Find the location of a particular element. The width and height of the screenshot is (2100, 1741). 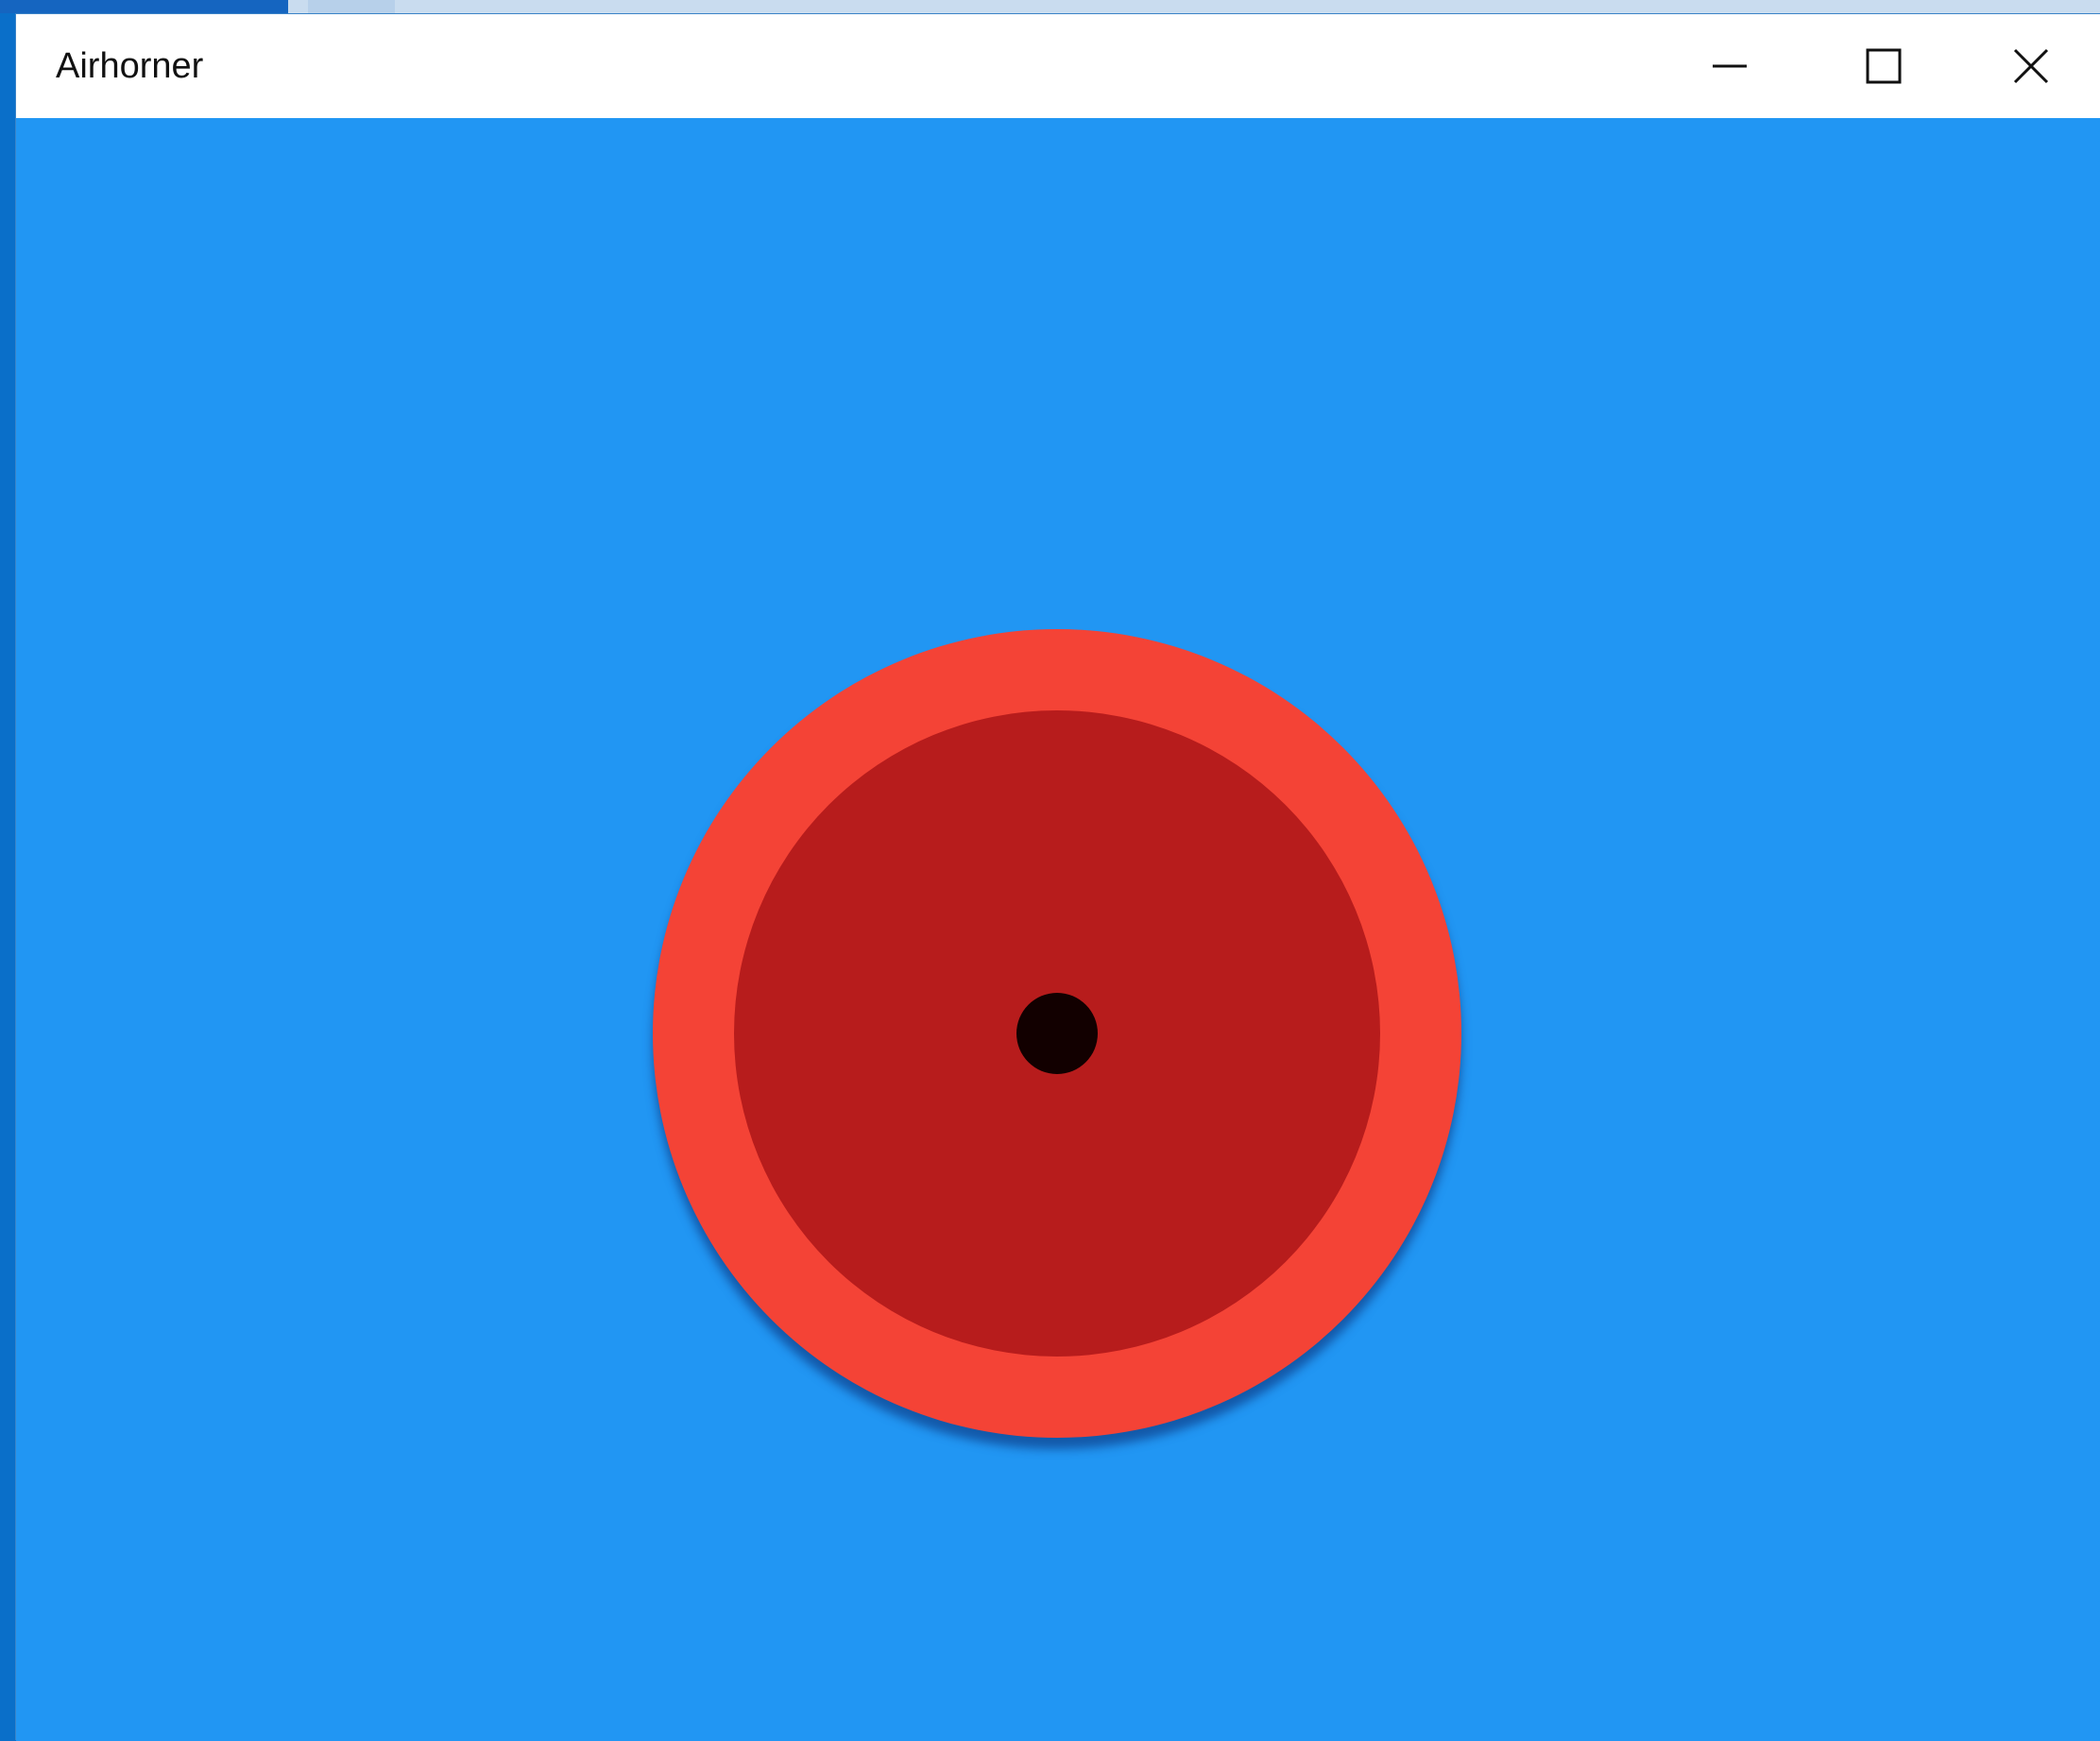

desktop-taskbar-strip is located at coordinates (1050, 6).